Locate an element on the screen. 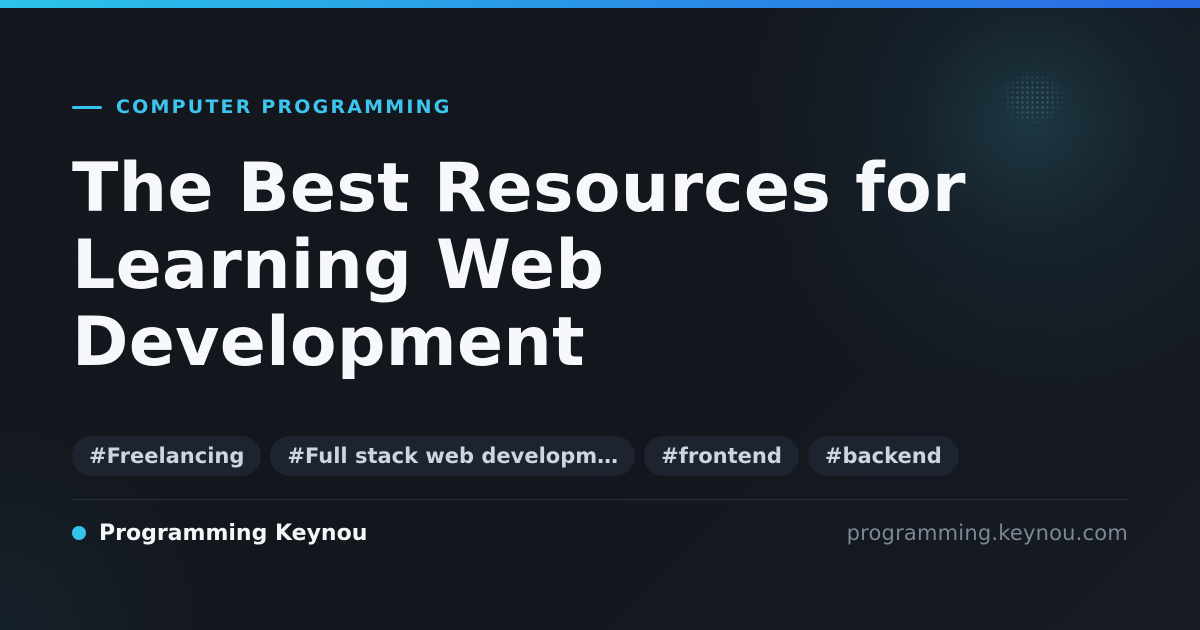  tag-freelancing: #Freelancing is located at coordinates (167, 456).